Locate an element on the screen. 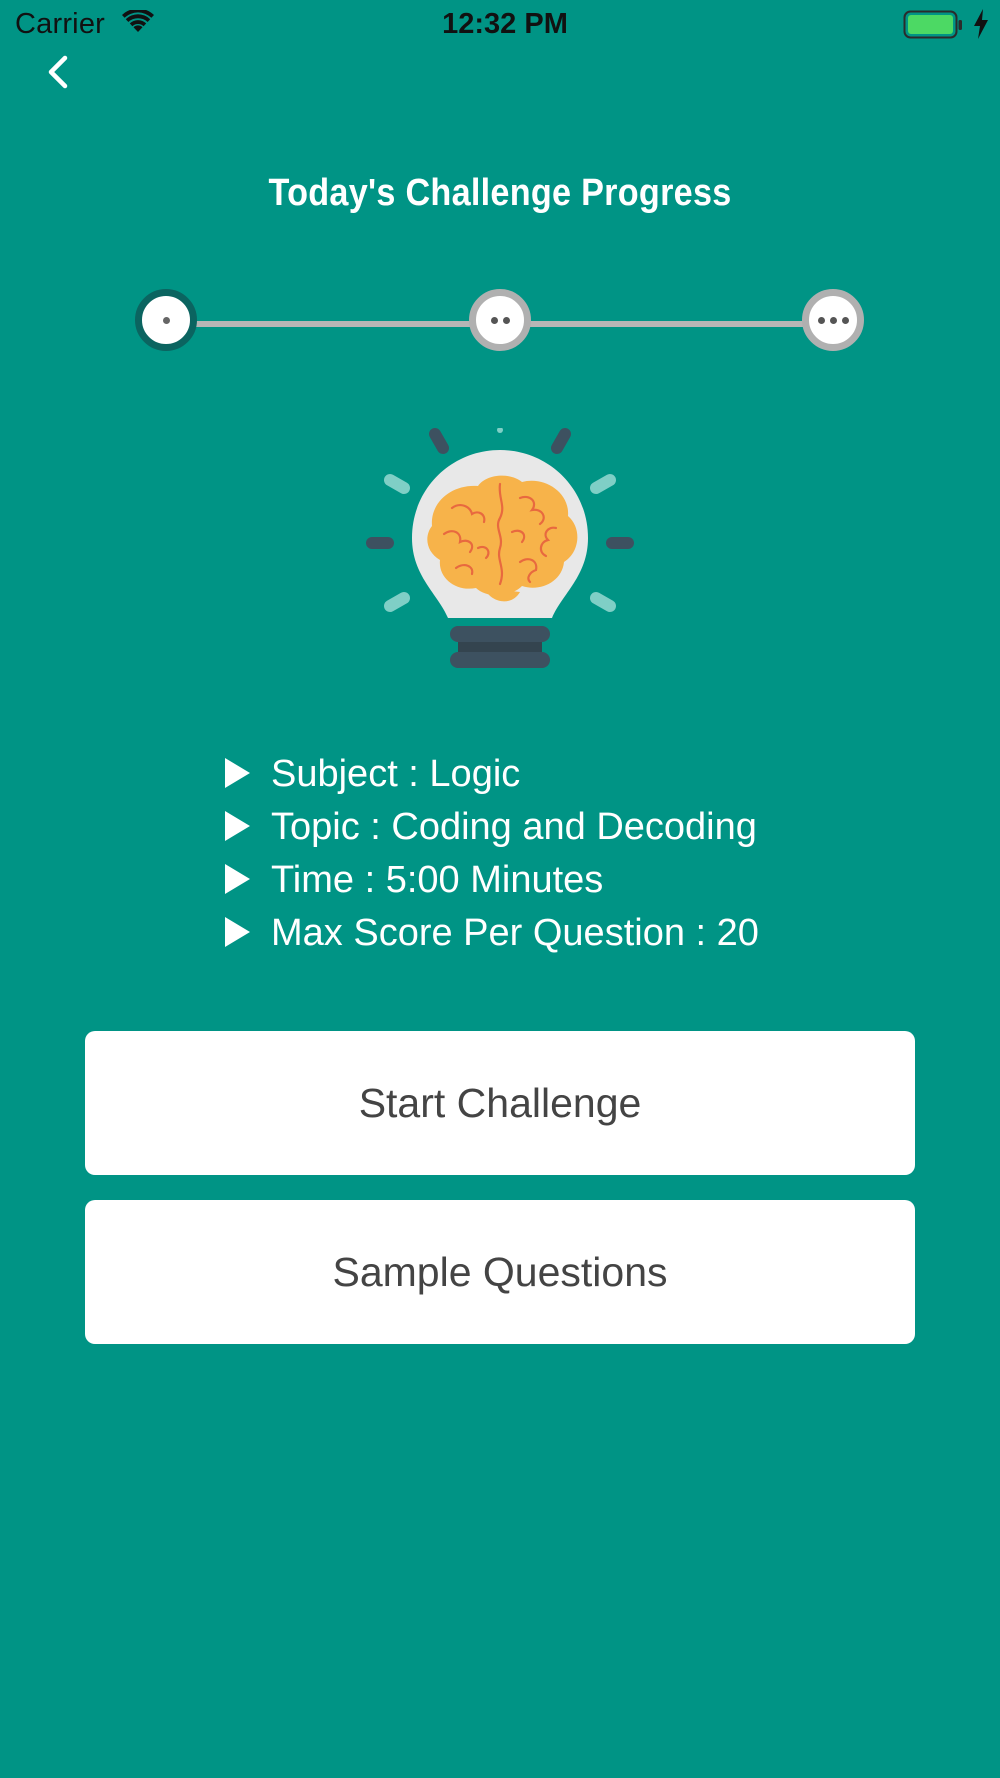 This screenshot has height=1778, width=1000. charging-bolt-icon is located at coordinates (981, 26).